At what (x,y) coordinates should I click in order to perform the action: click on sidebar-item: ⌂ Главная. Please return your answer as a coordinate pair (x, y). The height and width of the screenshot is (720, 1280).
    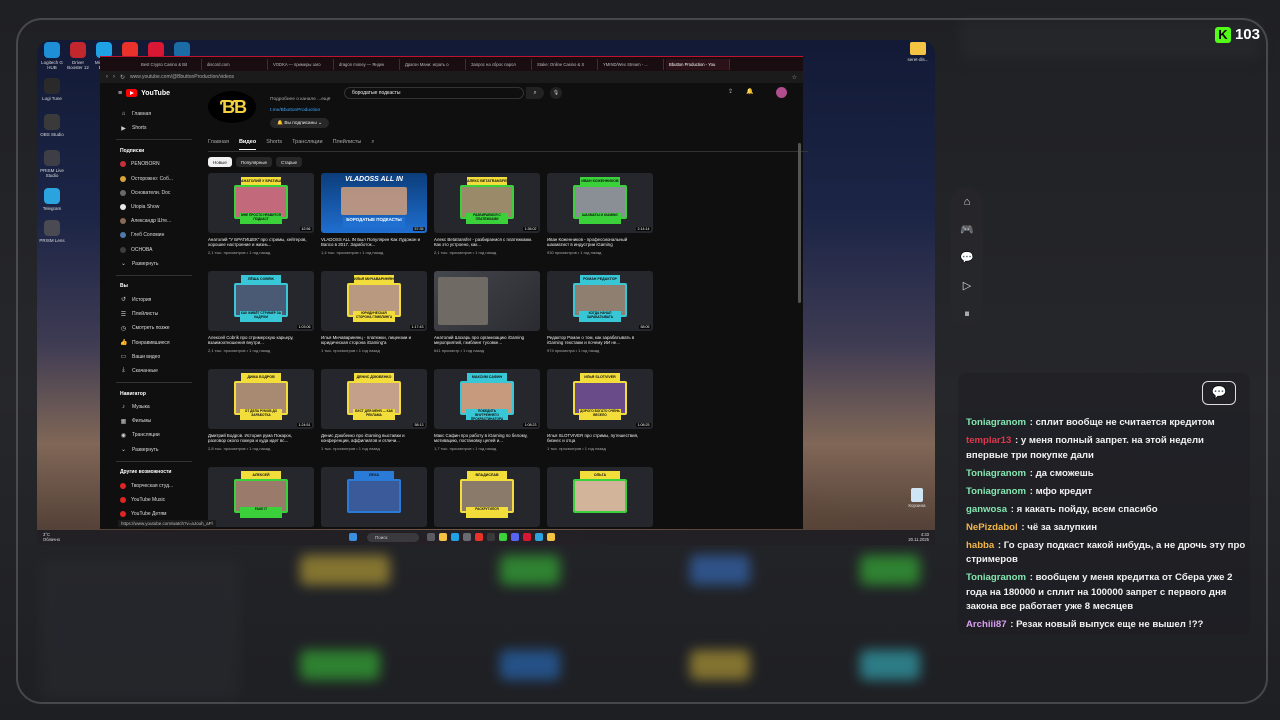
    Looking at the image, I should click on (157, 114).